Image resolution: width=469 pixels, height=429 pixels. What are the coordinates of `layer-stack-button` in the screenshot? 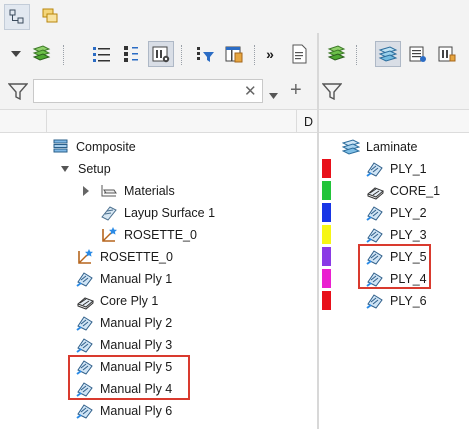 It's located at (41, 54).